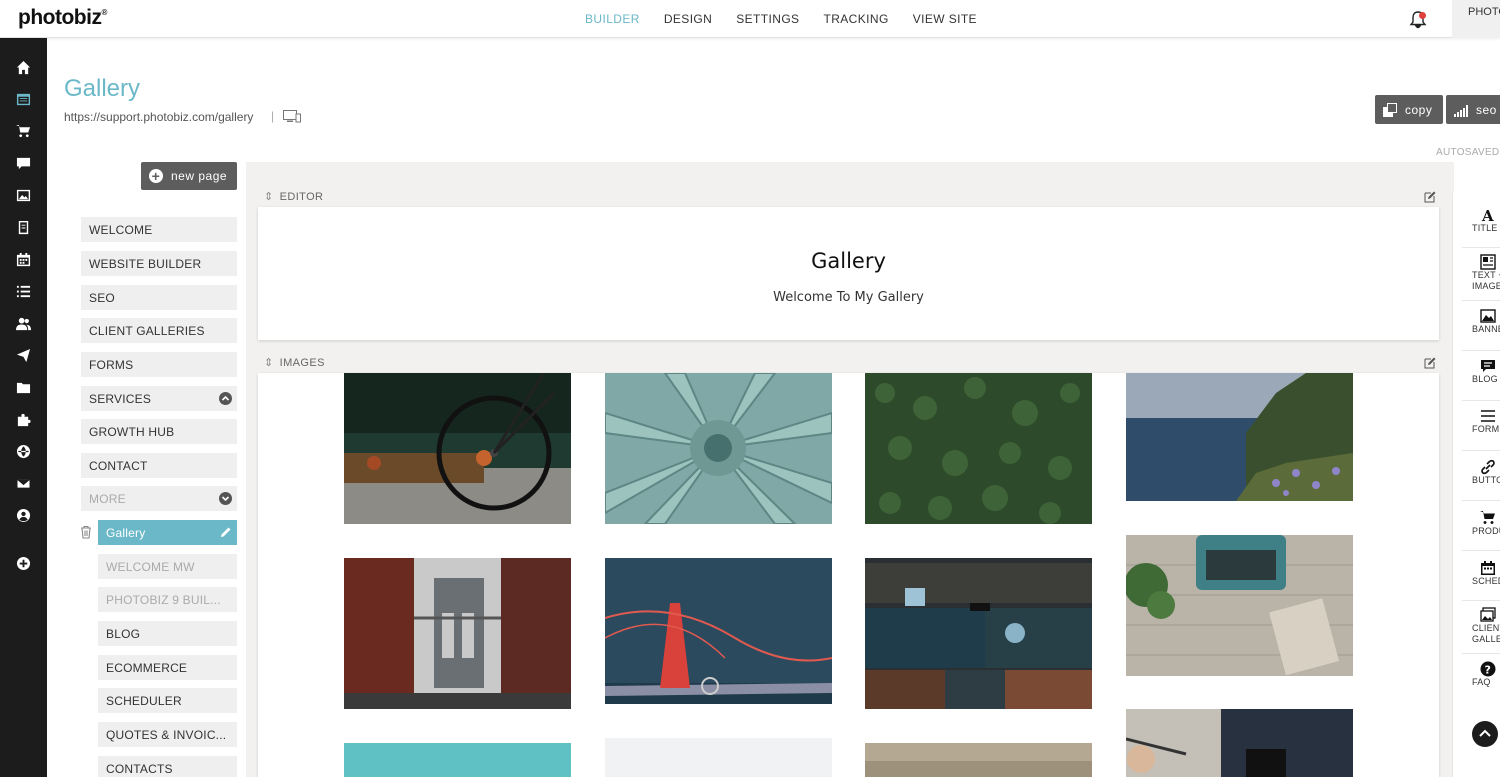 The height and width of the screenshot is (777, 1500). I want to click on tool-label: BLOG, so click(1485, 379).